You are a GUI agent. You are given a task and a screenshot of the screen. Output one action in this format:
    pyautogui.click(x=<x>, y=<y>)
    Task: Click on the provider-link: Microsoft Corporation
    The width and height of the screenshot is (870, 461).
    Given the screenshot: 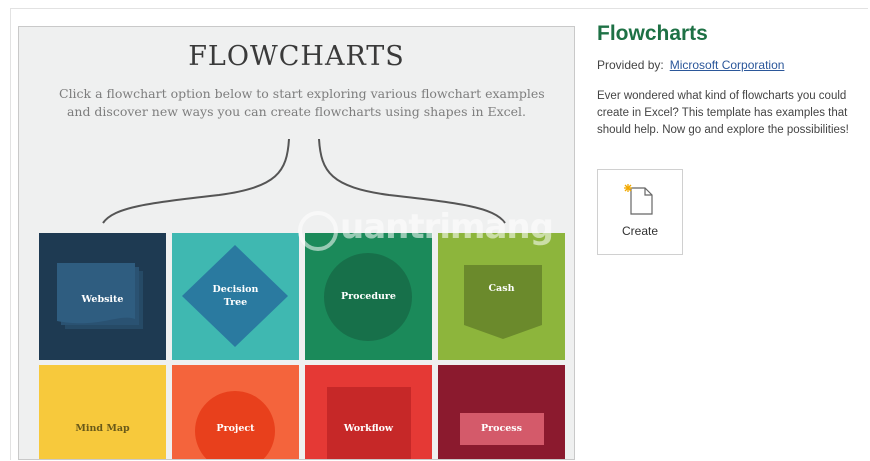 What is the action you would take?
    pyautogui.click(x=727, y=65)
    